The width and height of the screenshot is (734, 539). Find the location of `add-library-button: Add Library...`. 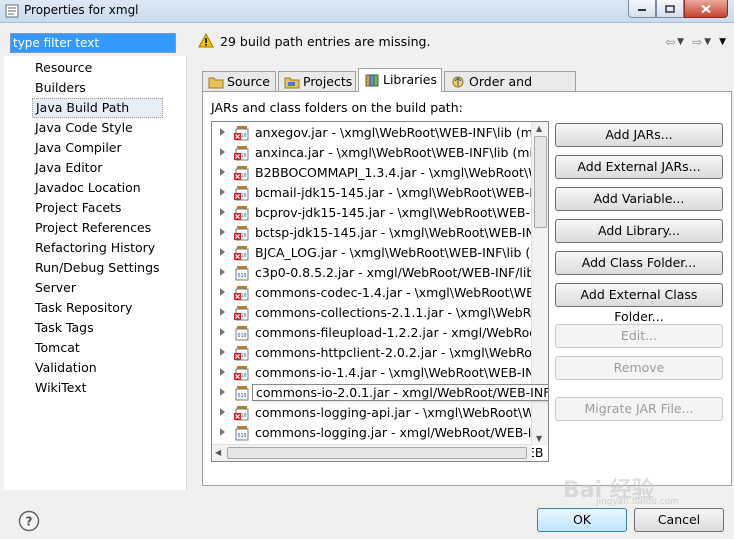

add-library-button: Add Library... is located at coordinates (639, 231).